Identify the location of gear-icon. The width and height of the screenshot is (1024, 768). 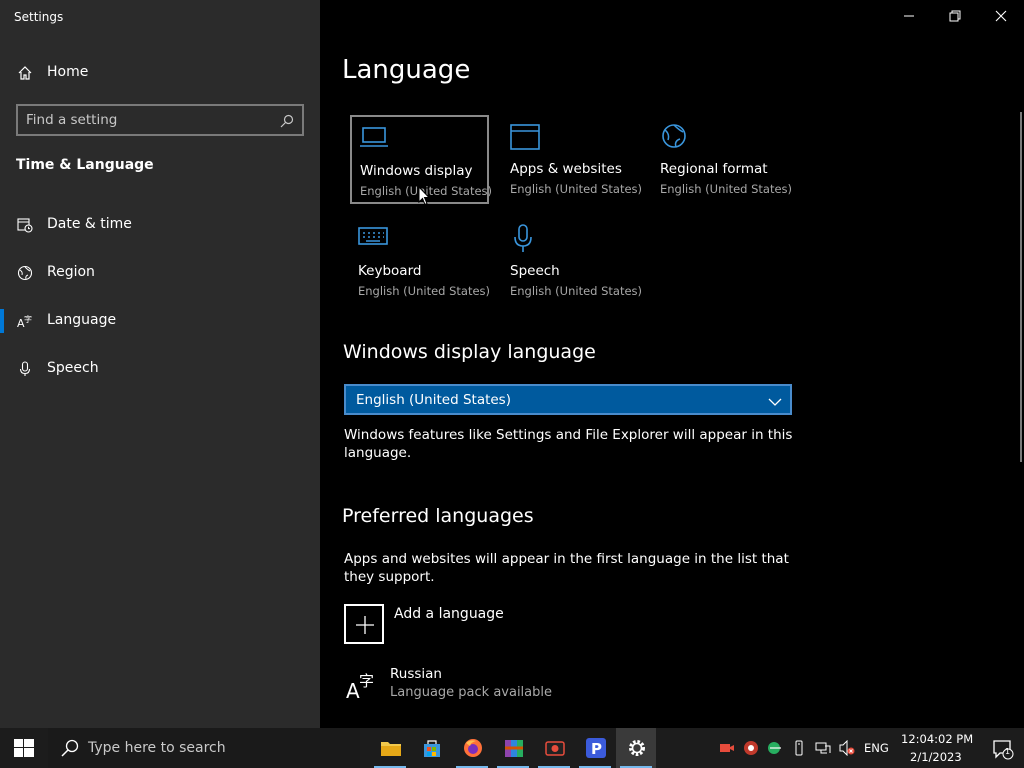
(637, 748).